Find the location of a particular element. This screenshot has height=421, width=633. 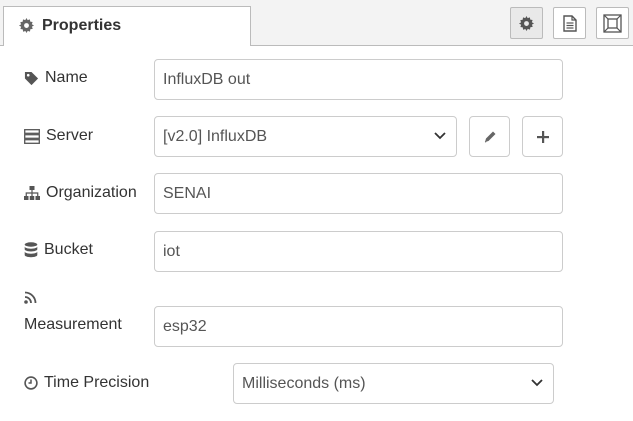

time-precision-select: Milliseconds (ms) is located at coordinates (393, 383).